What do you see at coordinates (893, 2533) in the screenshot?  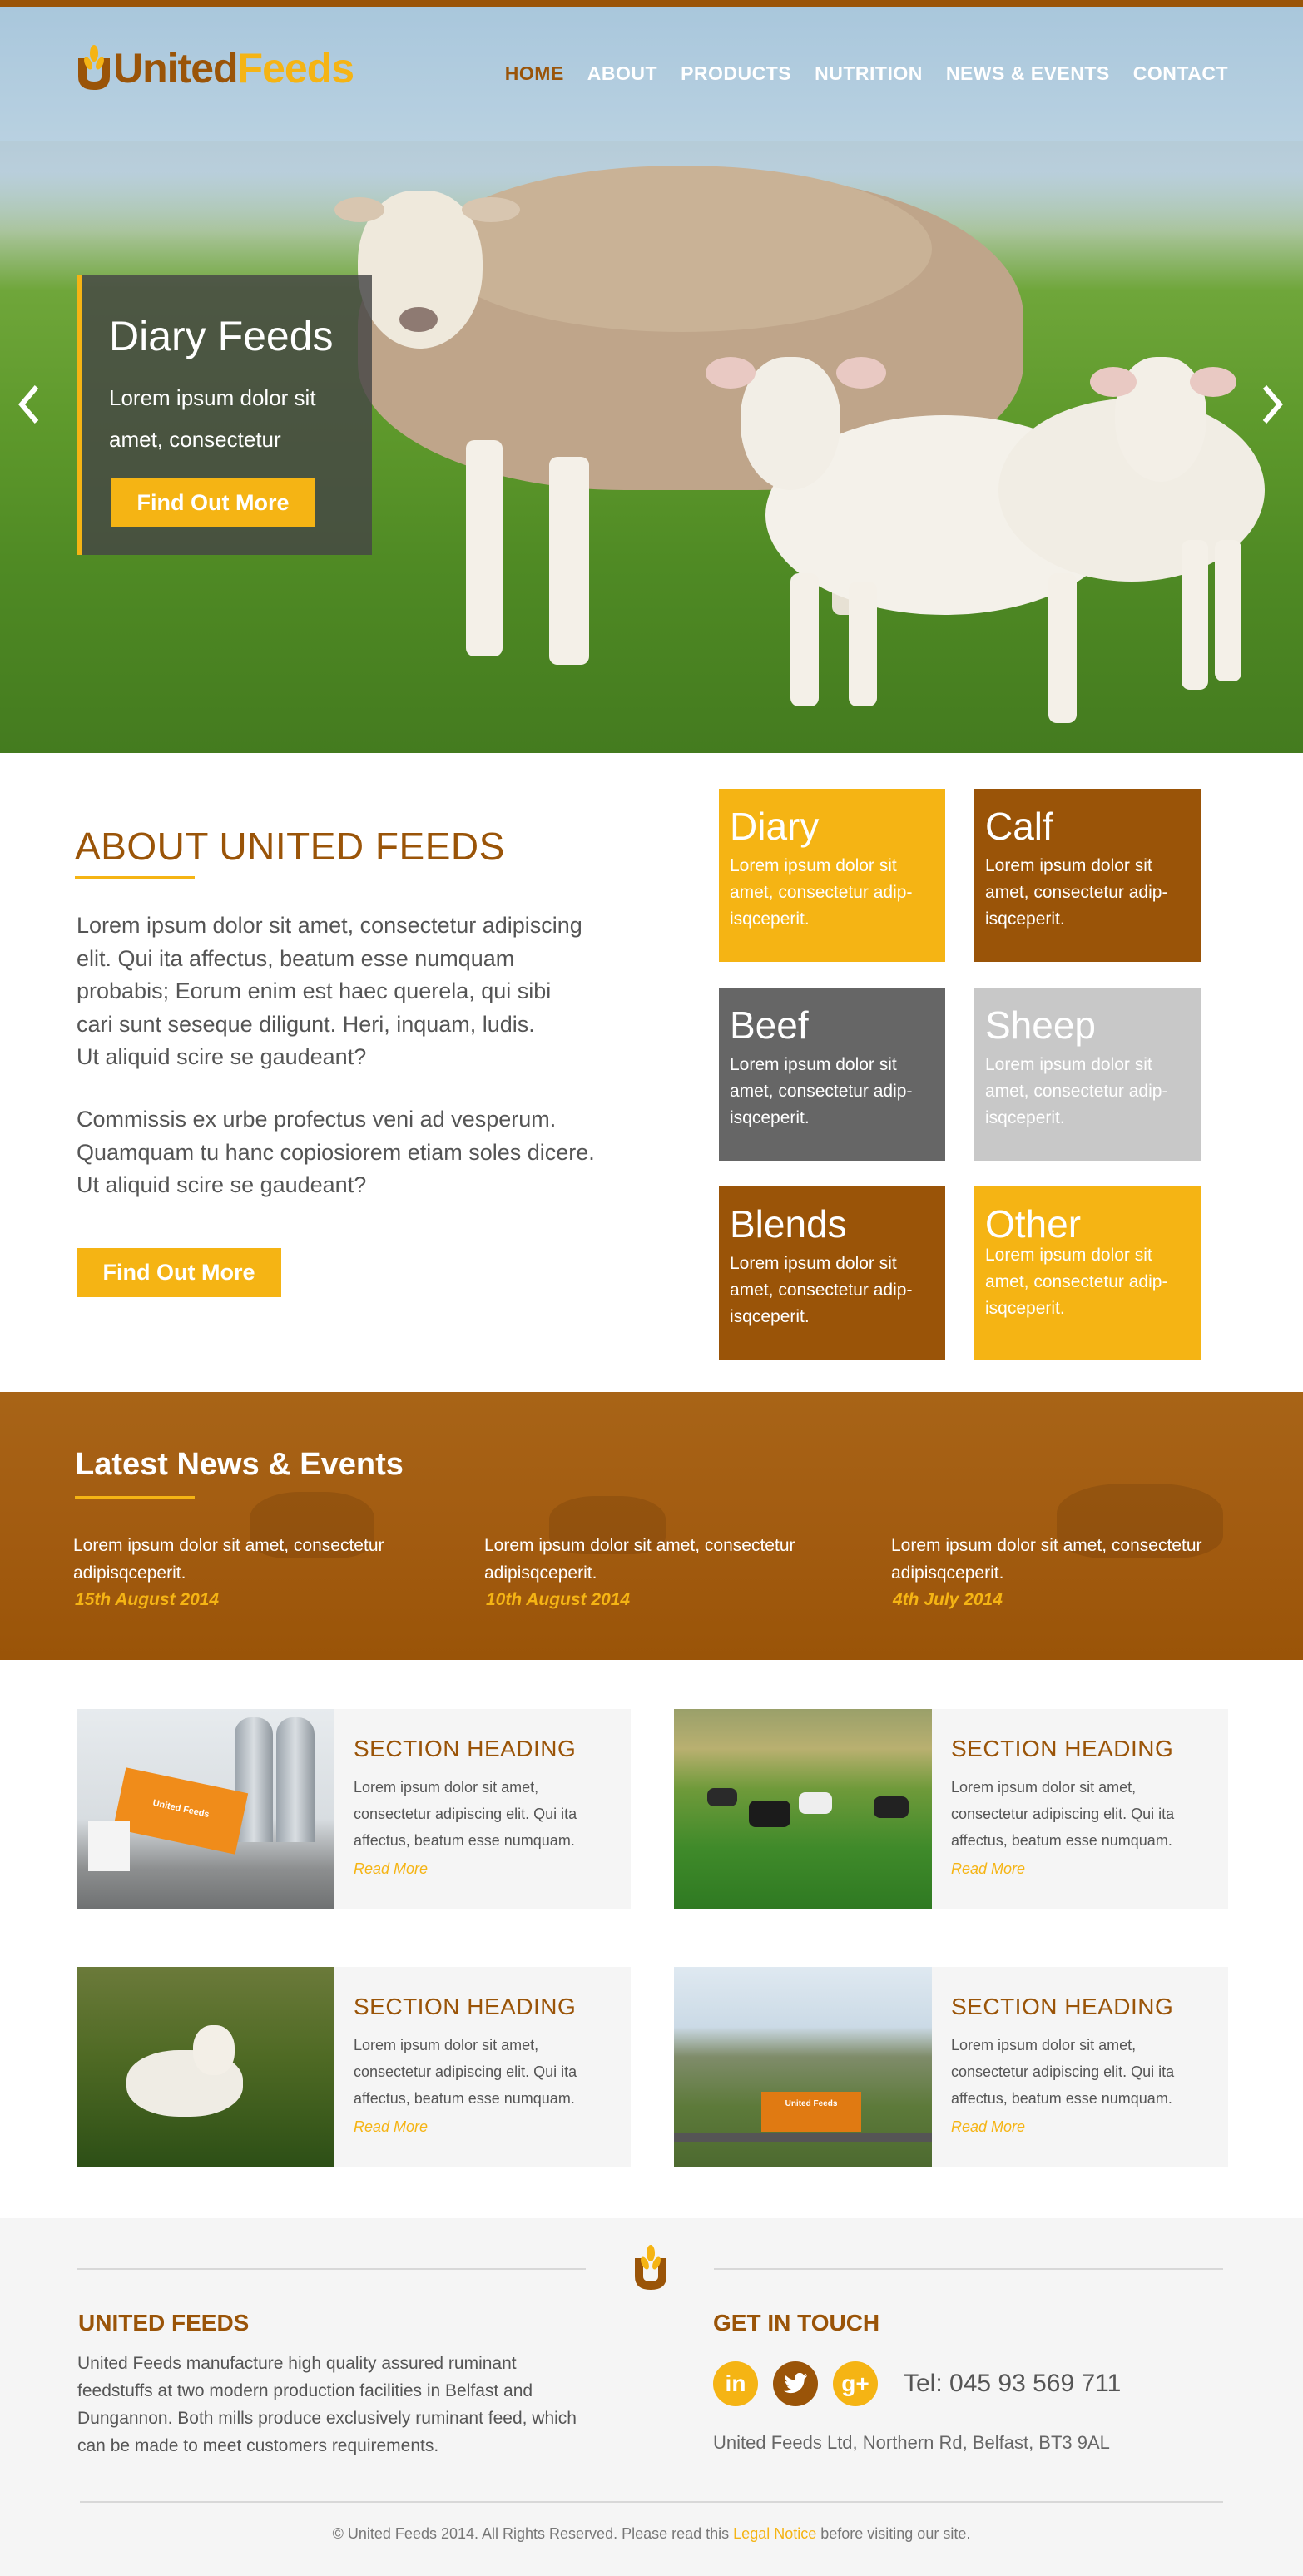 I see `copyright-post: before visiting our site.` at bounding box center [893, 2533].